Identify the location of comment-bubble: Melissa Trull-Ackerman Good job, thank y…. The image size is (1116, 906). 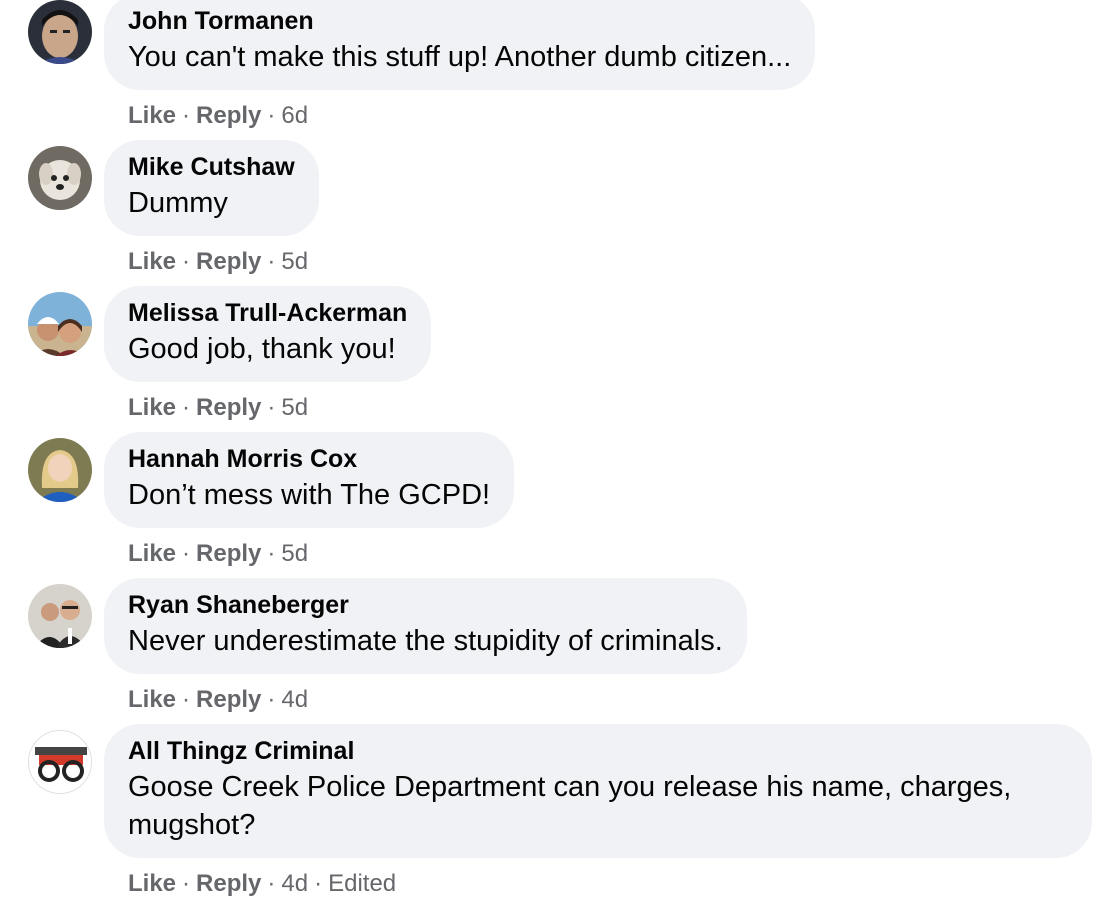
(268, 334).